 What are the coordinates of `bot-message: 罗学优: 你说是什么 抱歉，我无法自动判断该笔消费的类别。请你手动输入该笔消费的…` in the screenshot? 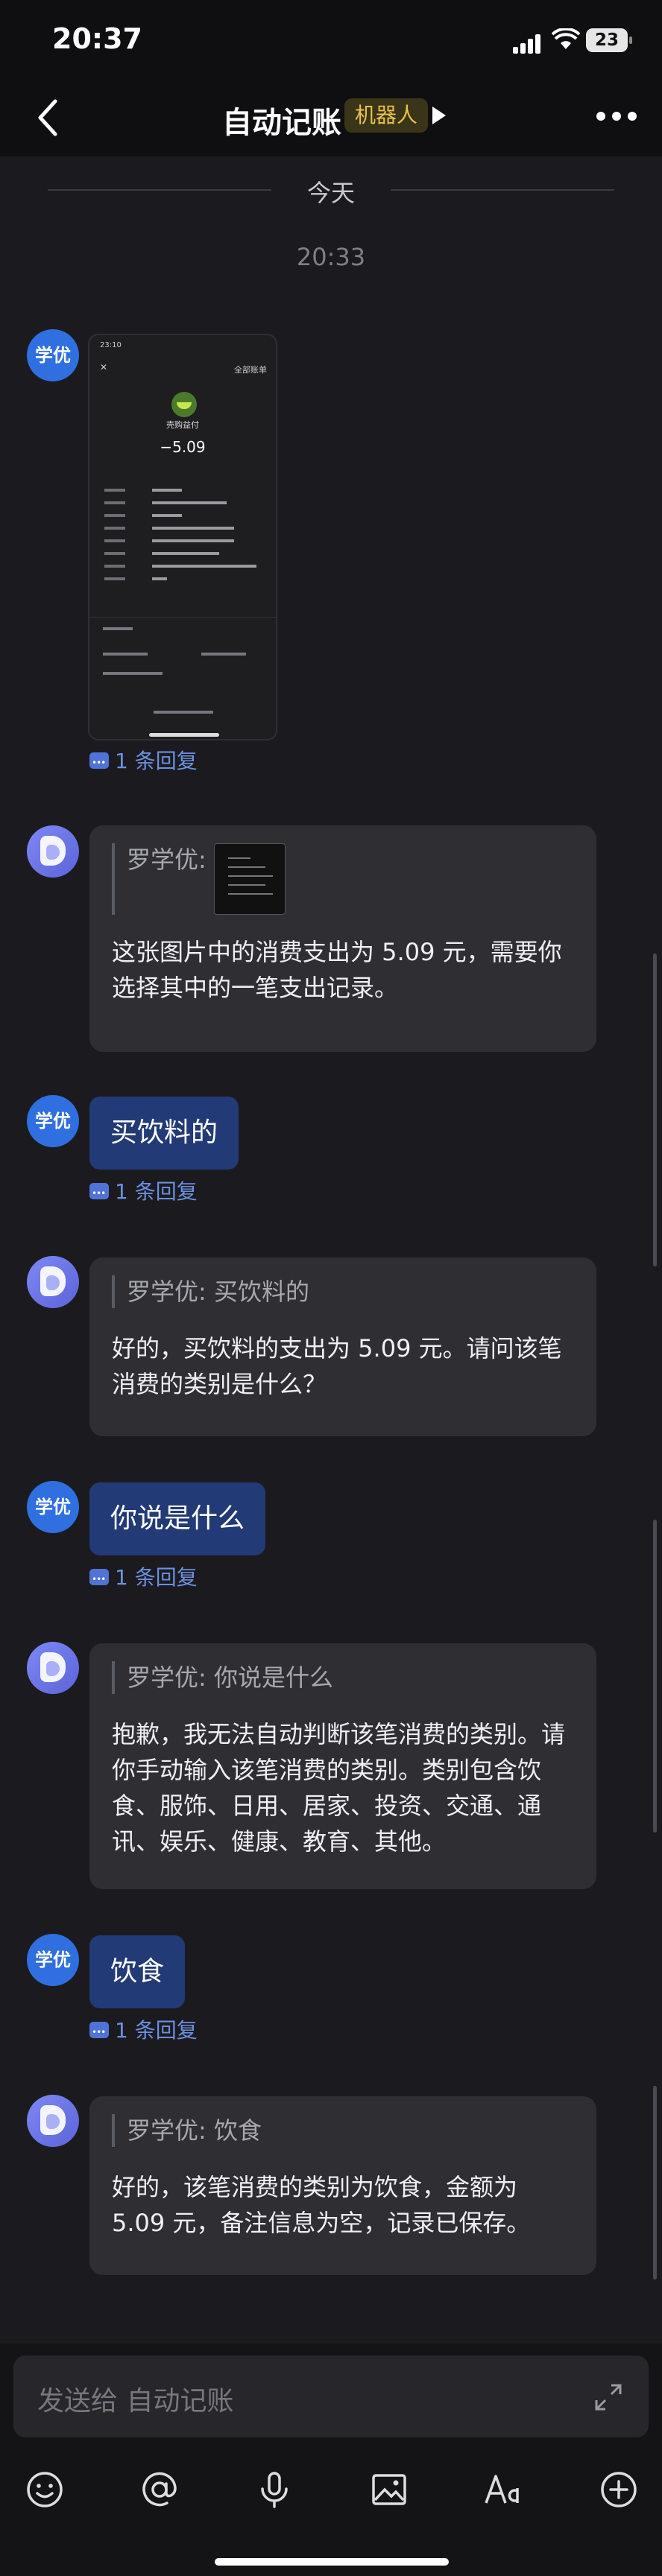 It's located at (342, 1766).